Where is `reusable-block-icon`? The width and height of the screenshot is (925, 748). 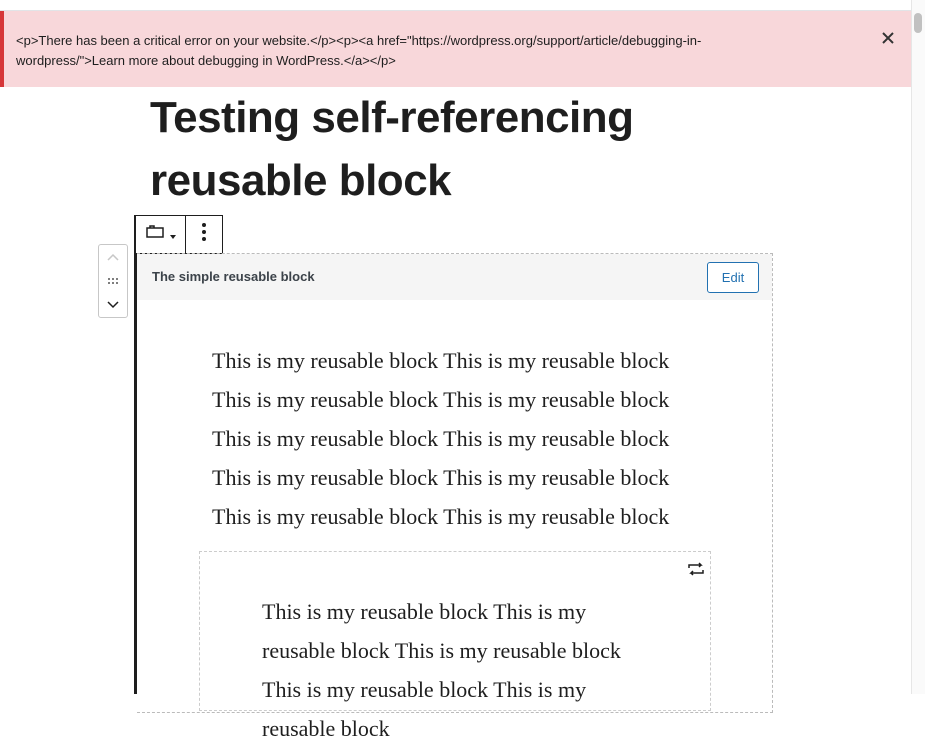 reusable-block-icon is located at coordinates (155, 234).